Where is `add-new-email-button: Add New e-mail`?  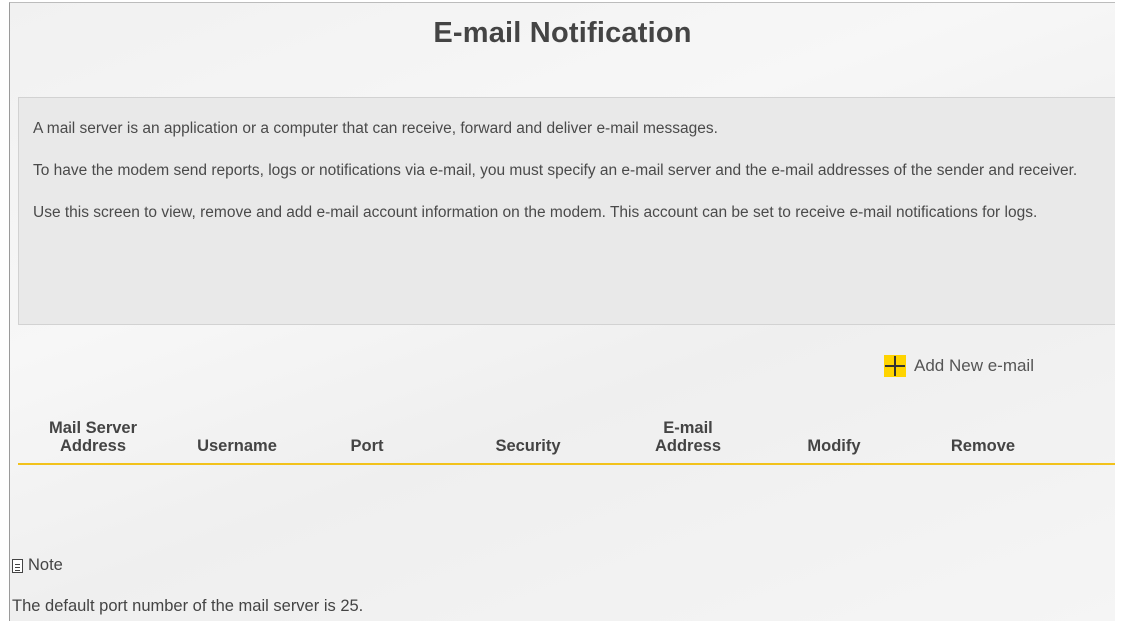 add-new-email-button: Add New e-mail is located at coordinates (959, 366).